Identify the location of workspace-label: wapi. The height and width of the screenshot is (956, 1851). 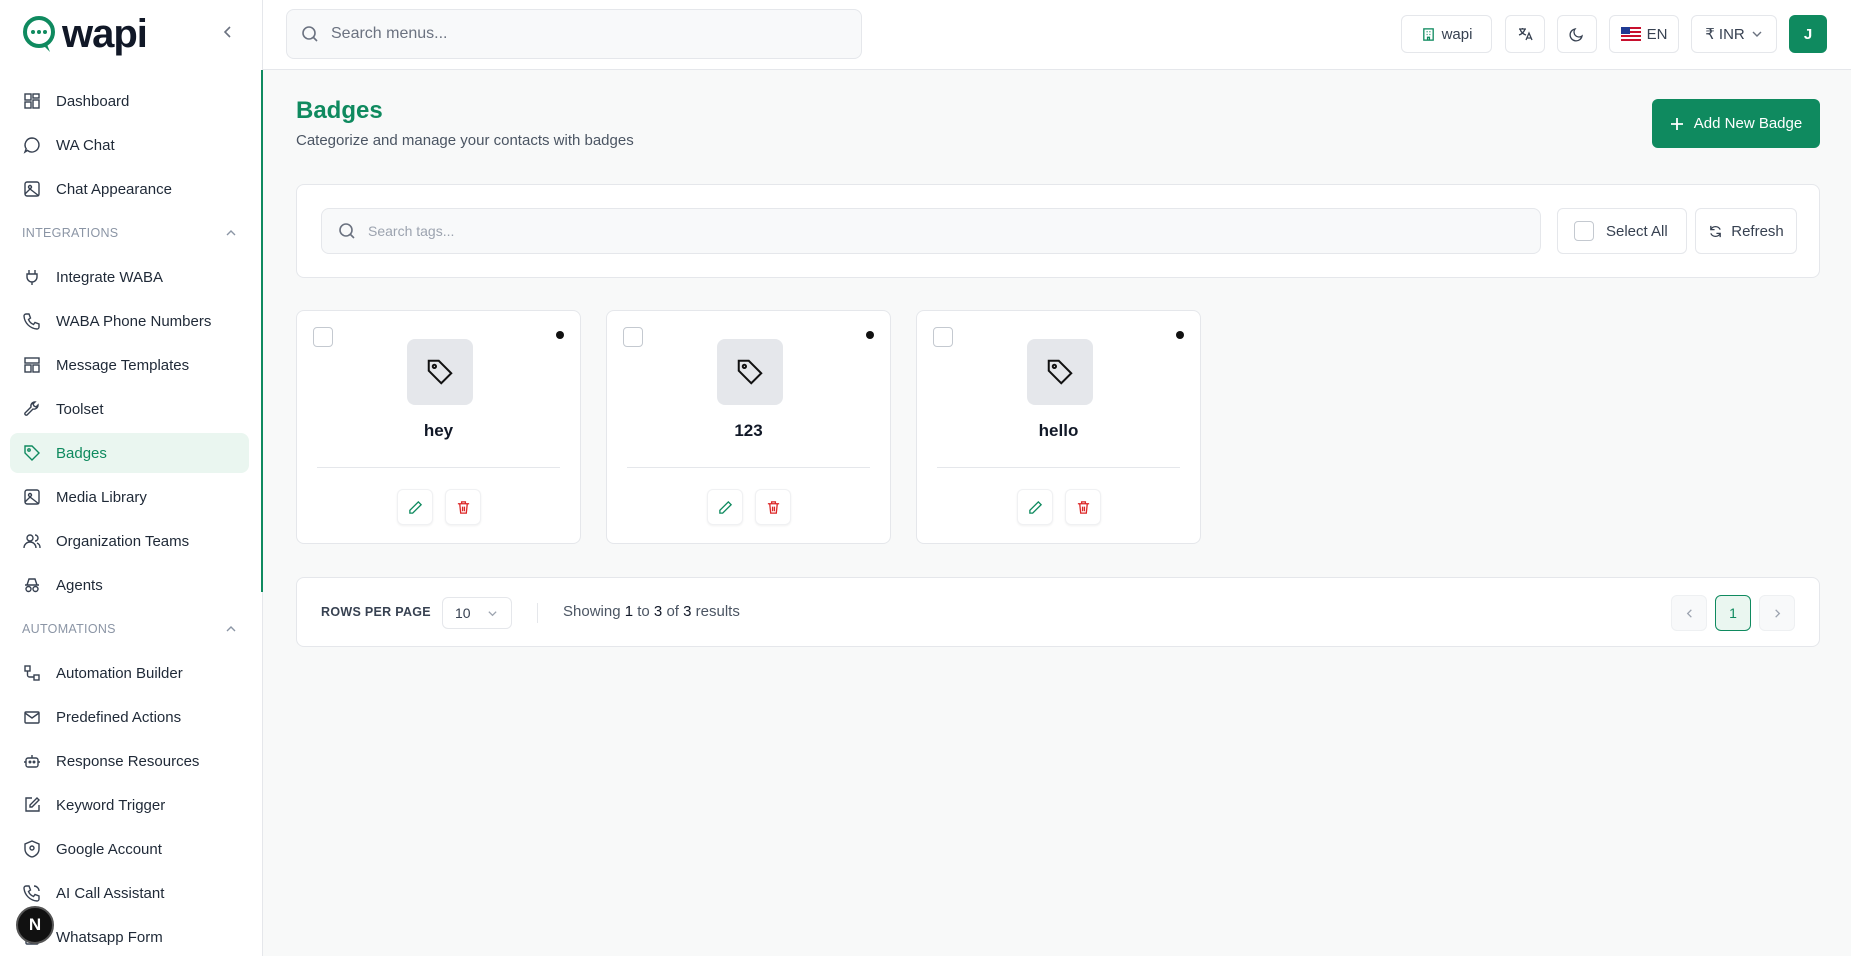
(1457, 34).